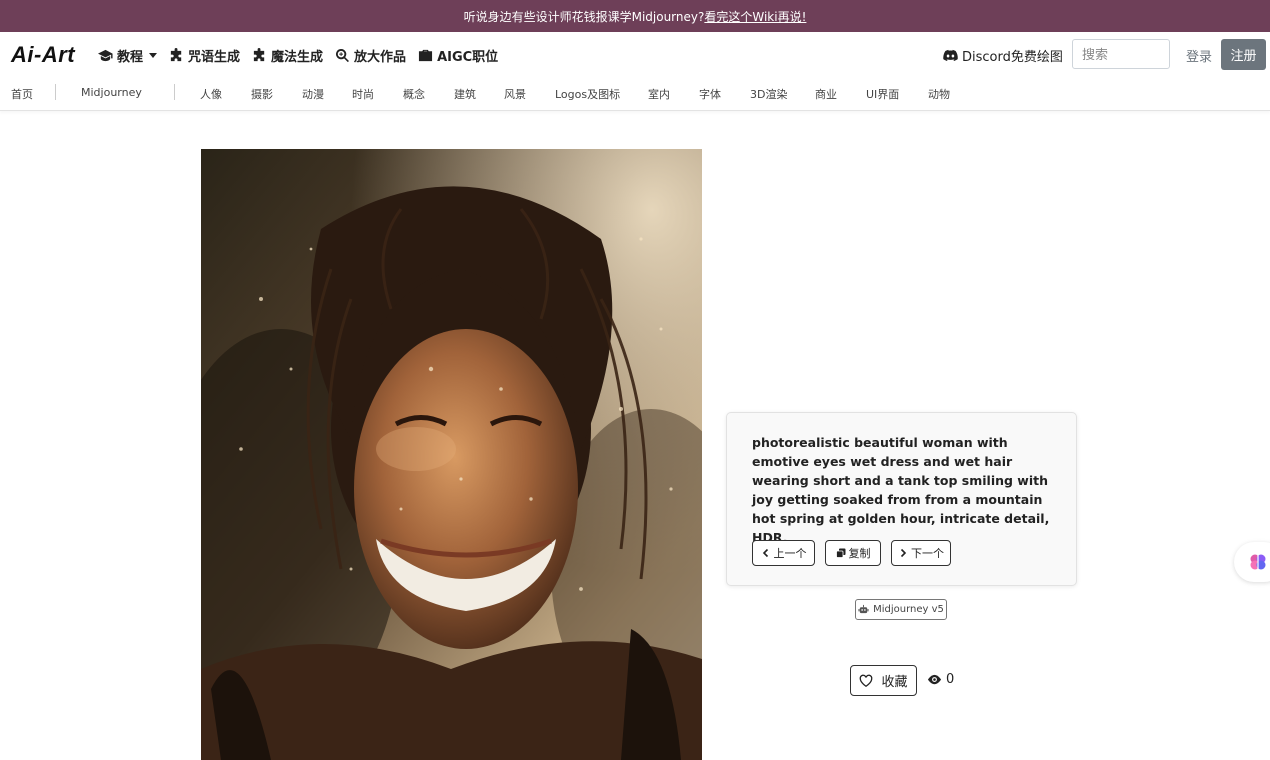  I want to click on site-logo: Ai-Art, so click(43, 55).